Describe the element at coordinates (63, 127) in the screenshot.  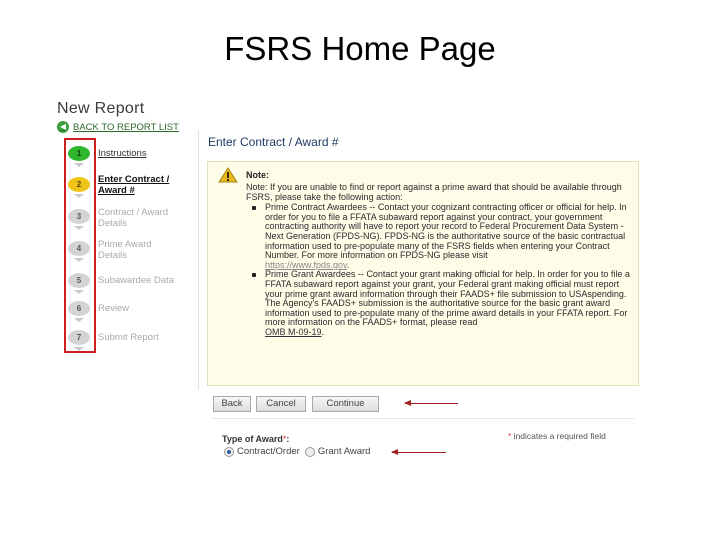
I see `back-arrow-icon: ◀` at that location.